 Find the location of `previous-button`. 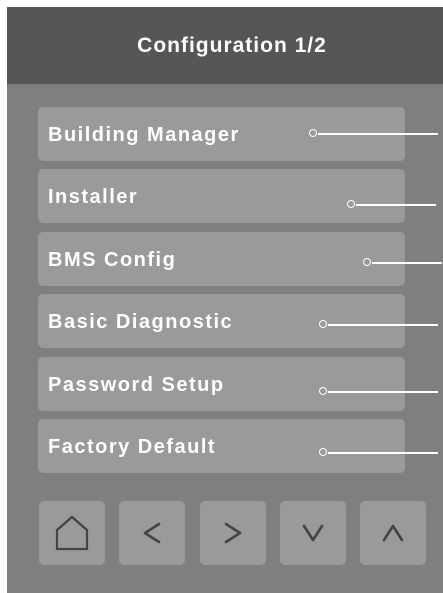

previous-button is located at coordinates (152, 533).